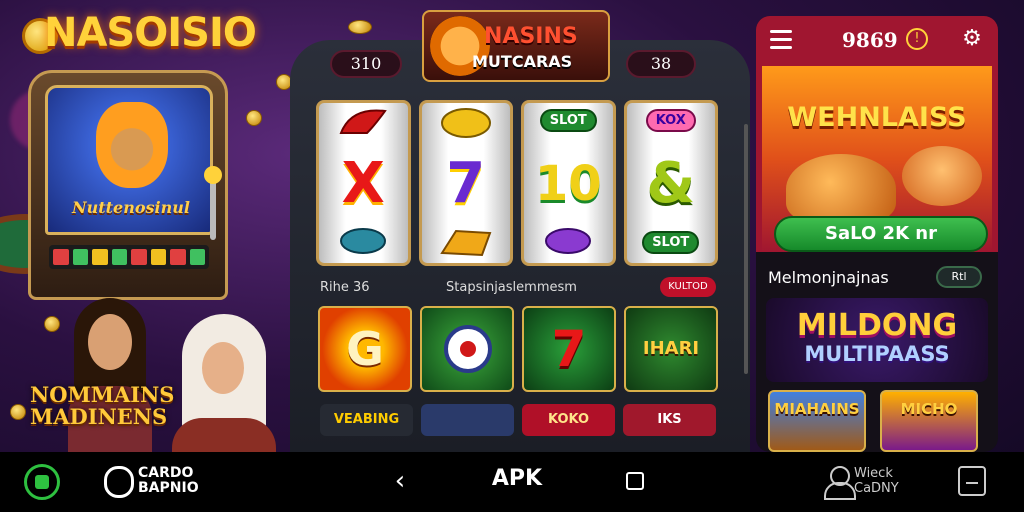 The width and height of the screenshot is (1024, 512). I want to click on reel-symbol: 7, so click(466, 183).